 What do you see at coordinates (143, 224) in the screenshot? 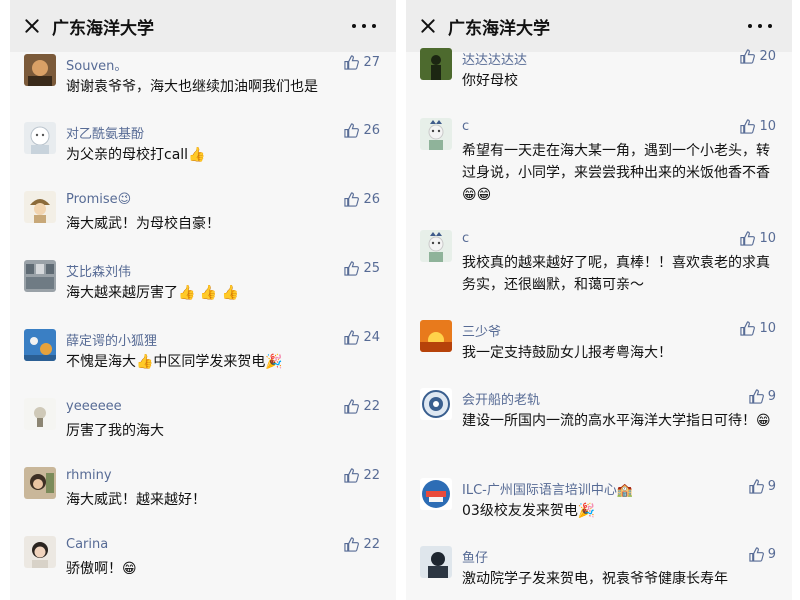
I see `comment-text: 海大威武！为母校自豪！` at bounding box center [143, 224].